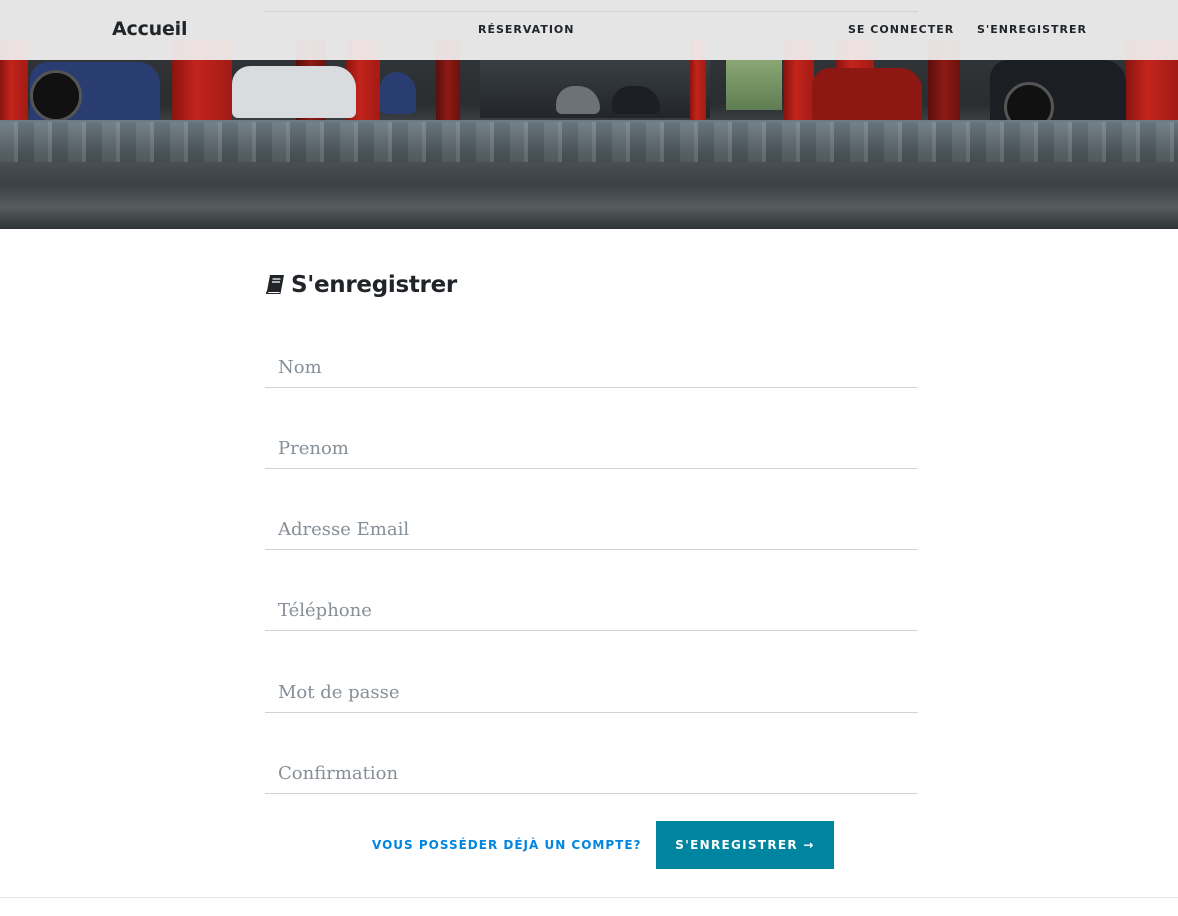 The image size is (1178, 916). What do you see at coordinates (591, 774) in the screenshot?
I see `confirmation-field` at bounding box center [591, 774].